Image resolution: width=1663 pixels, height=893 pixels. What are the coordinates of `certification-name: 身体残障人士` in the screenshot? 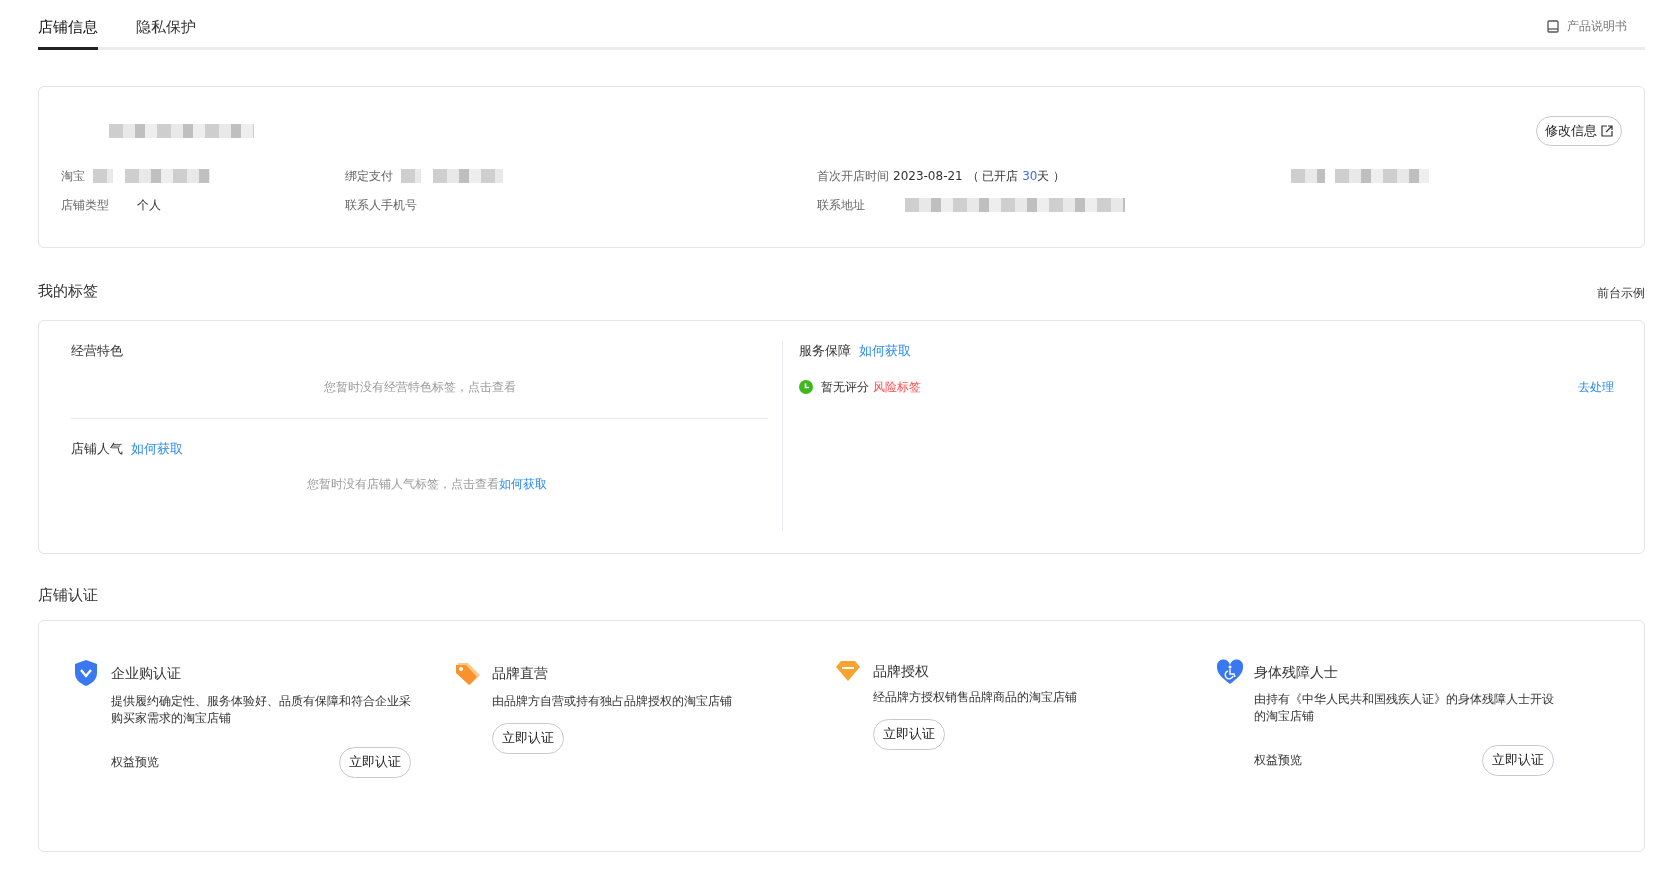 It's located at (1296, 672).